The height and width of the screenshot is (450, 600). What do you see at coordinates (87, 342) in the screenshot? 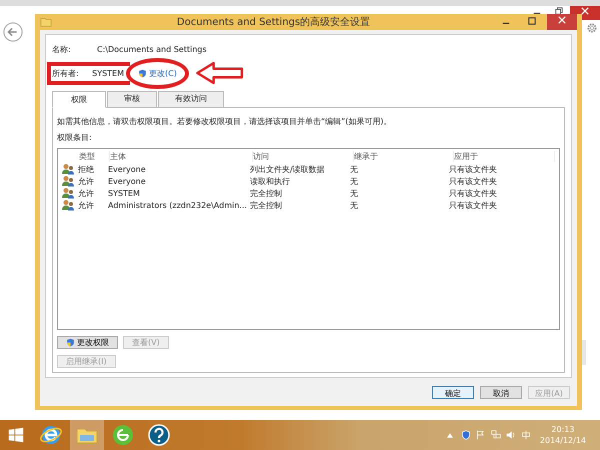
I see `panel-button: 更改权限` at bounding box center [87, 342].